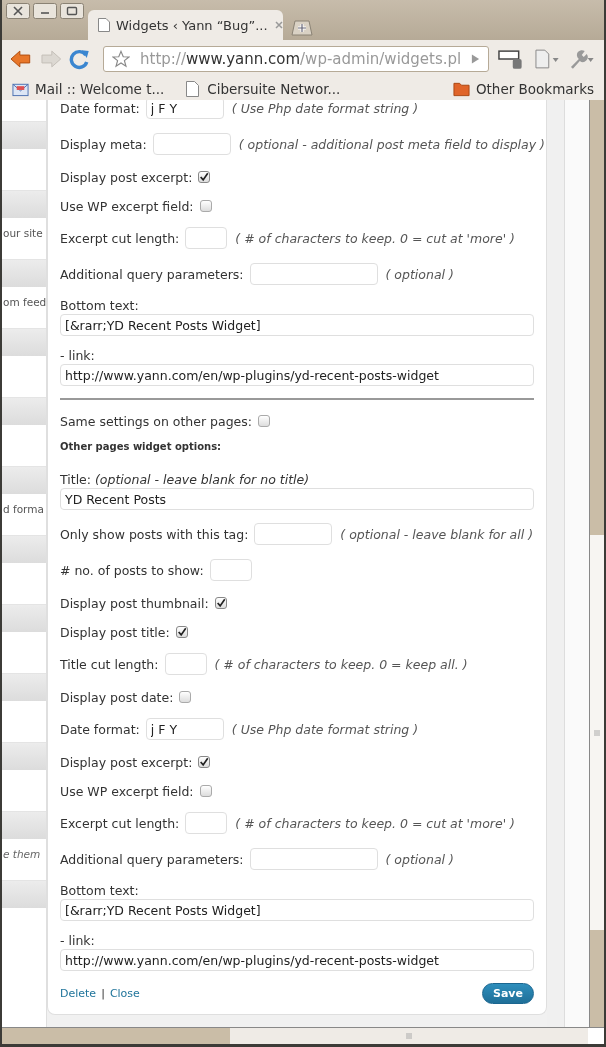  I want to click on field-label: Only show posts with this tag:, so click(154, 534).